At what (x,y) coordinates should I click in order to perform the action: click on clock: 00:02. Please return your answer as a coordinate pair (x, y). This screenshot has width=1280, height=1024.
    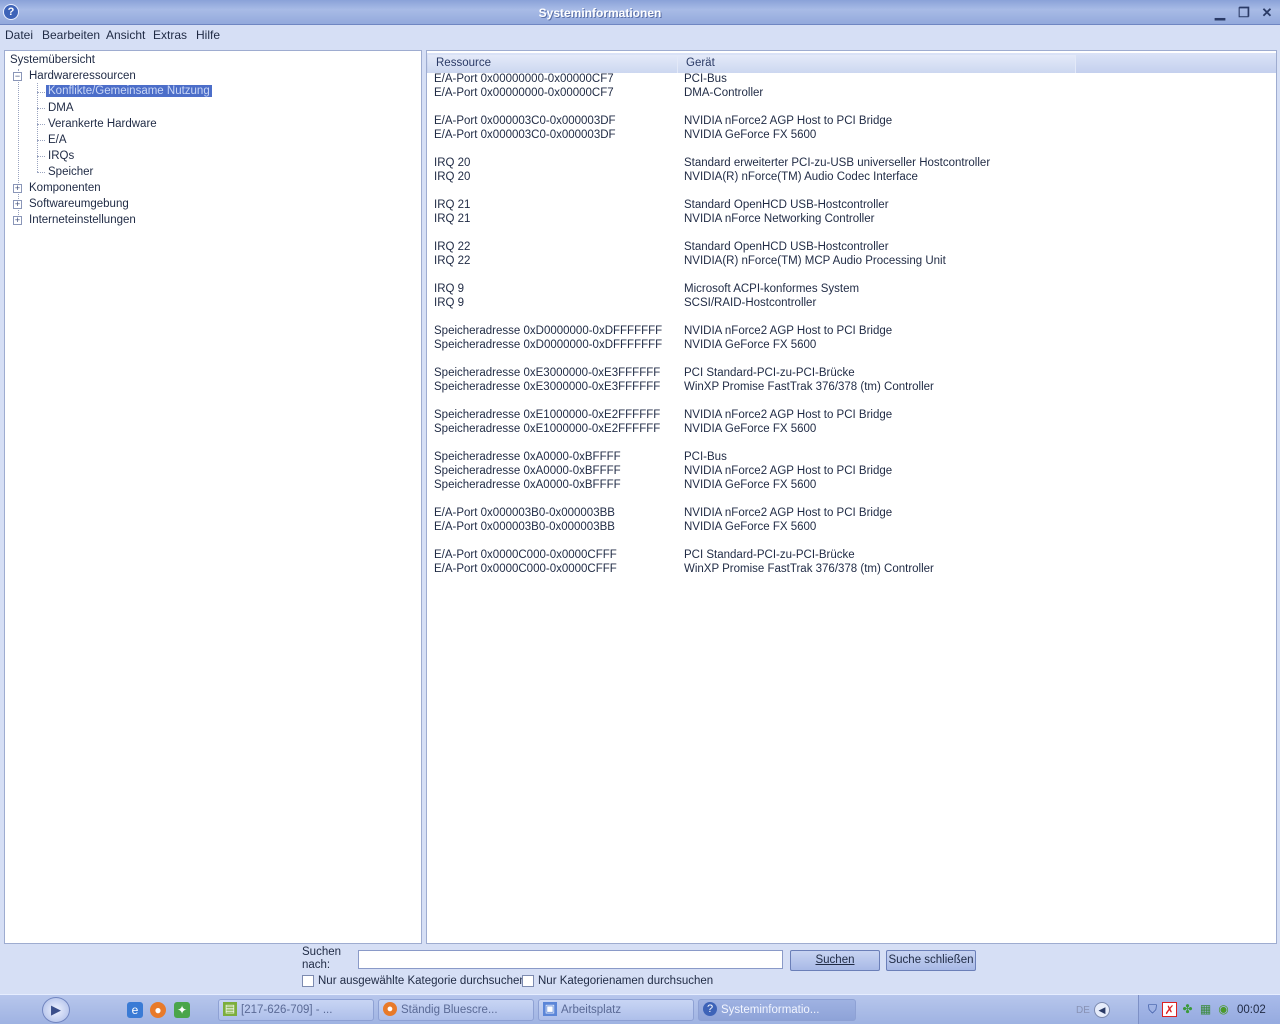
    Looking at the image, I should click on (1251, 1010).